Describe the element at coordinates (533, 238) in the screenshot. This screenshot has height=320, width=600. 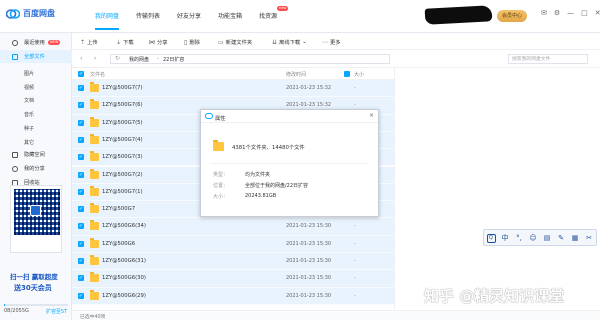
I see `ime-emoji-icon: ☺` at that location.